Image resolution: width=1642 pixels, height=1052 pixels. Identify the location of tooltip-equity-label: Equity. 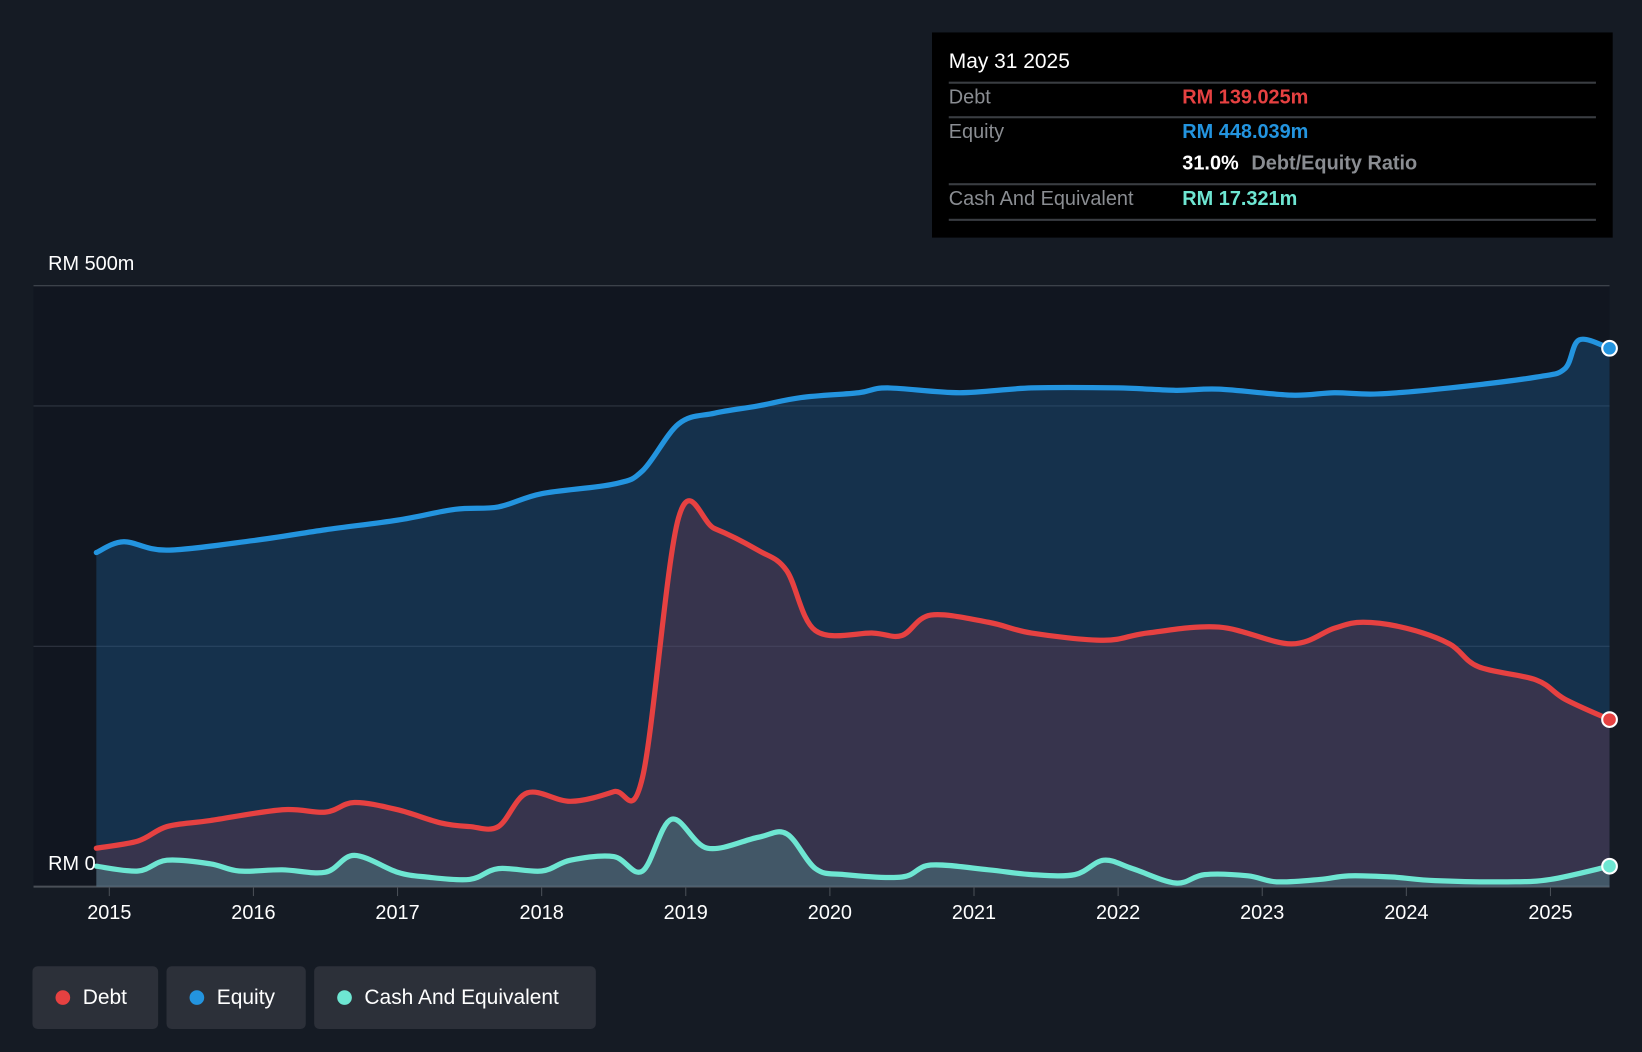
(976, 132).